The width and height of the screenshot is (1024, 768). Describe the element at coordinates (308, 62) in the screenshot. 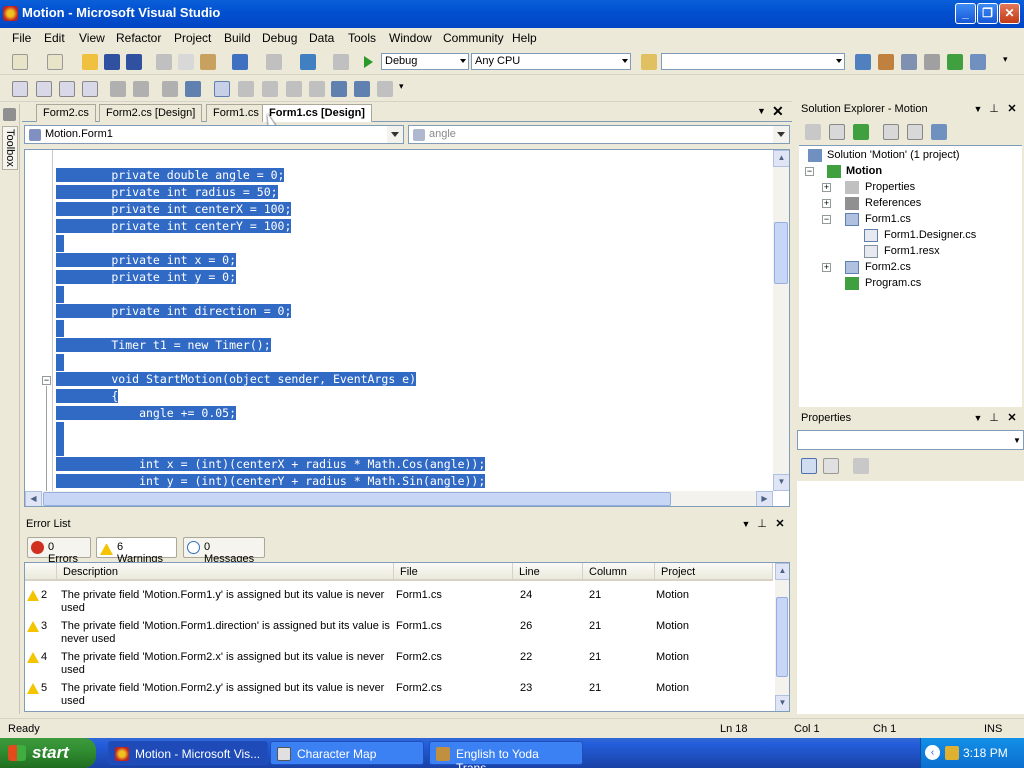

I see `navigate-back-icon` at that location.